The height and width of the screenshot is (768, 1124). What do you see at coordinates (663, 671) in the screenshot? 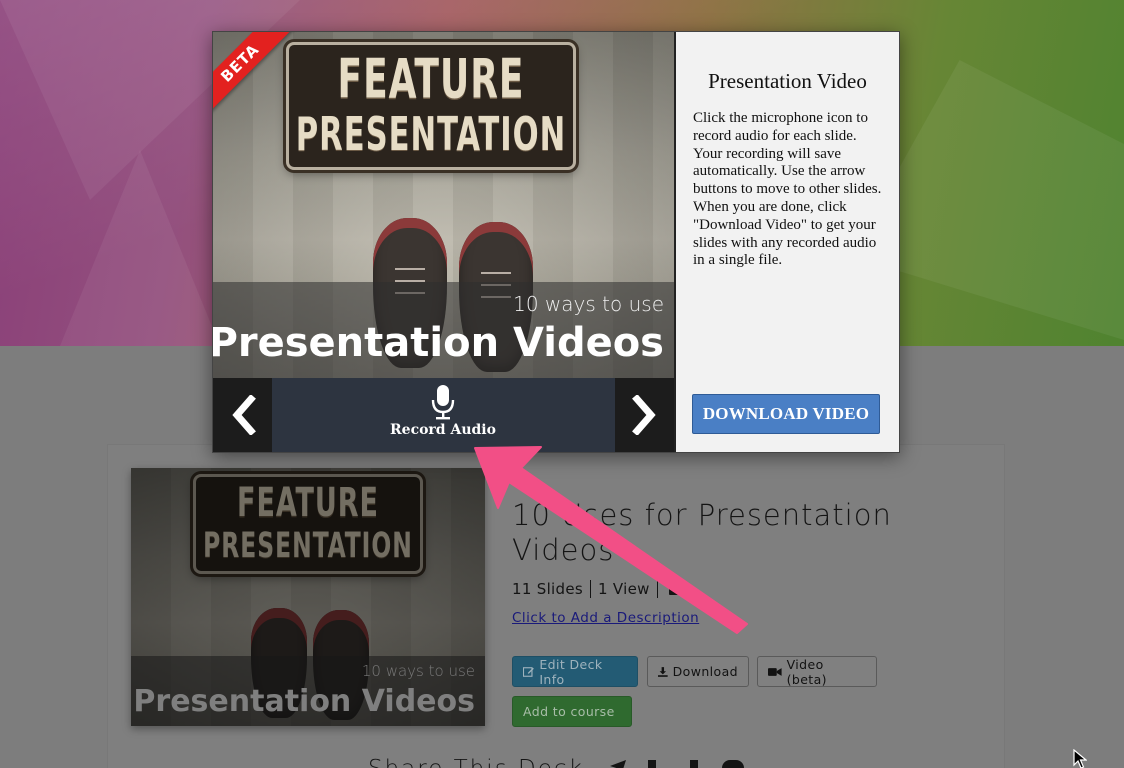
I see `download-icon` at bounding box center [663, 671].